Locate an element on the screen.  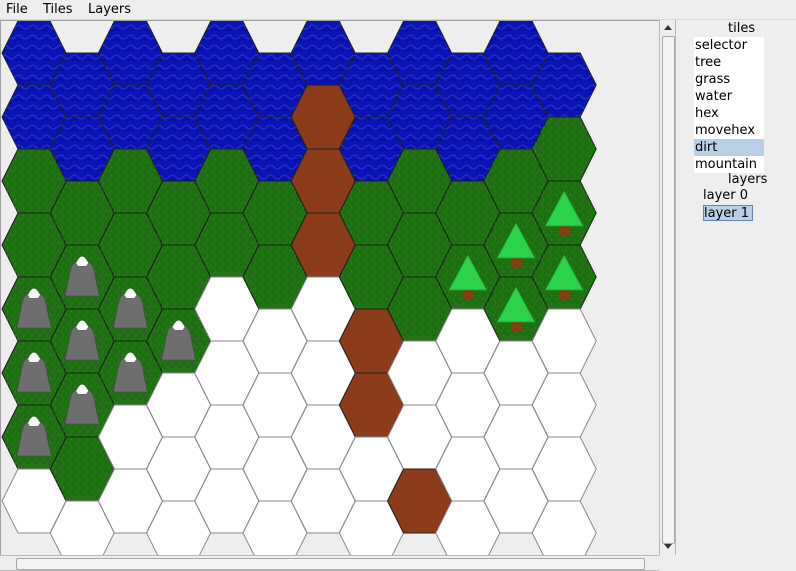
layer-item-1: layer 1 is located at coordinates (728, 213).